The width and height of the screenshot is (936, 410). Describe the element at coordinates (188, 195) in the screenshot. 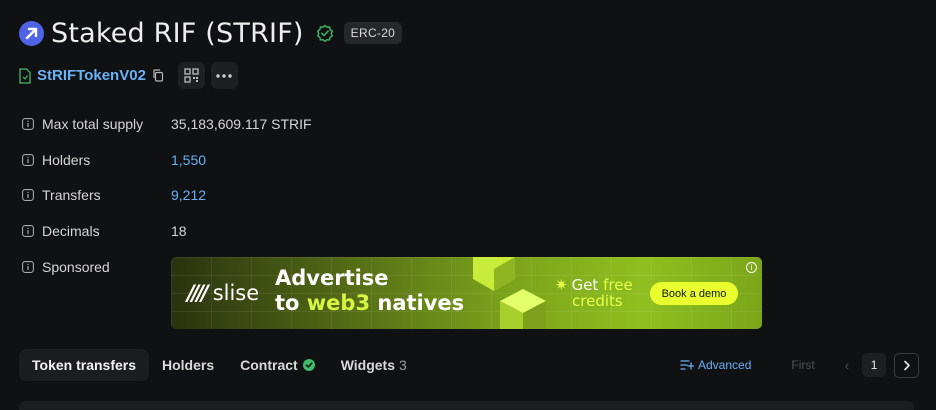

I see `transfers-count-link: 9,212` at that location.